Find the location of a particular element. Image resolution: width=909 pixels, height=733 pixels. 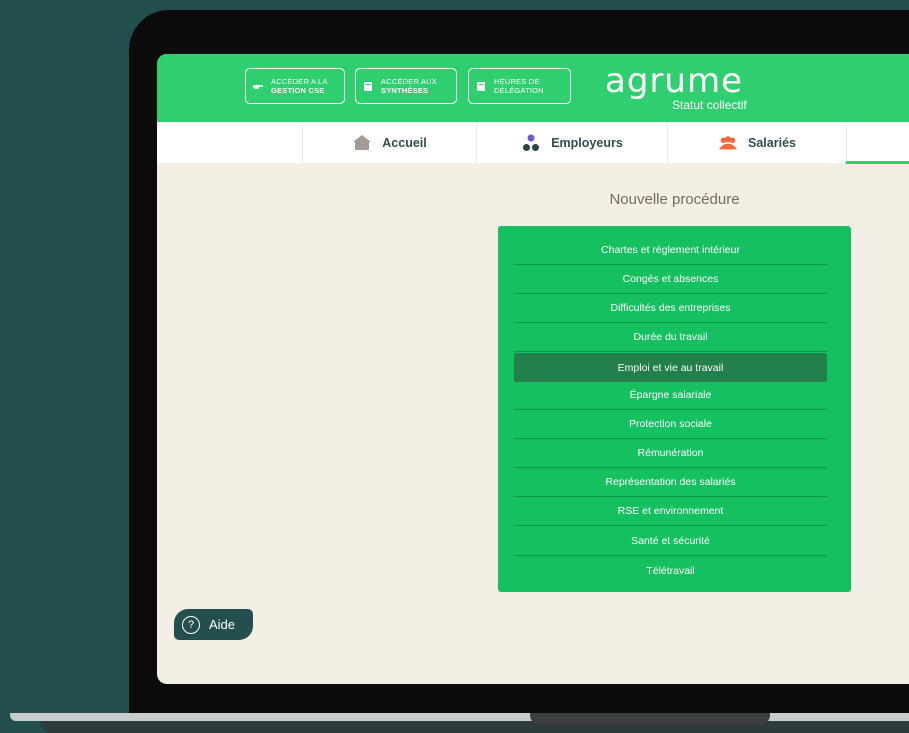

help-button: ? Aide is located at coordinates (213, 624).